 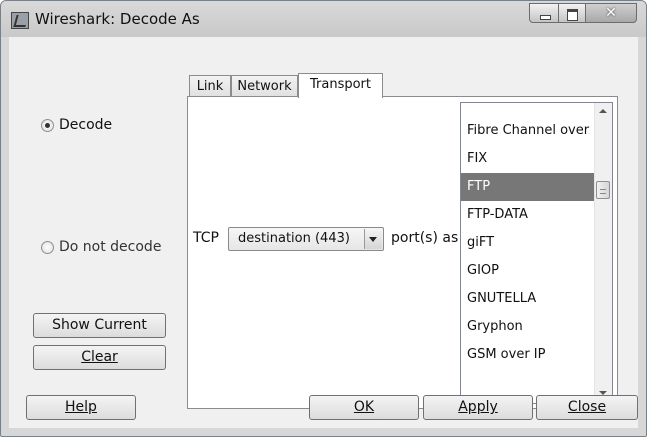 I want to click on maximize-button, so click(x=572, y=13).